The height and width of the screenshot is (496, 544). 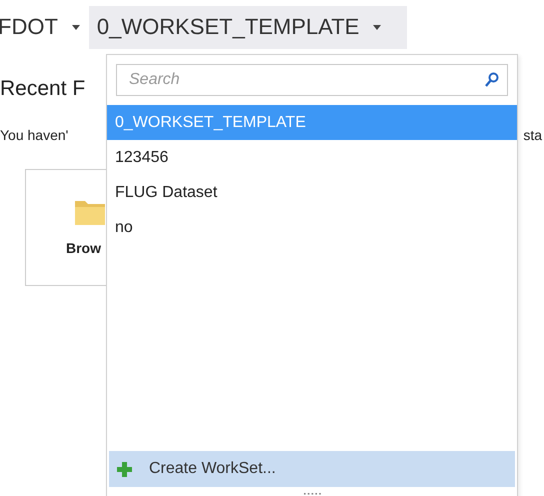 I want to click on workset-dropdown-button: 0_WORKSET_TEMPLATE, so click(x=247, y=27).